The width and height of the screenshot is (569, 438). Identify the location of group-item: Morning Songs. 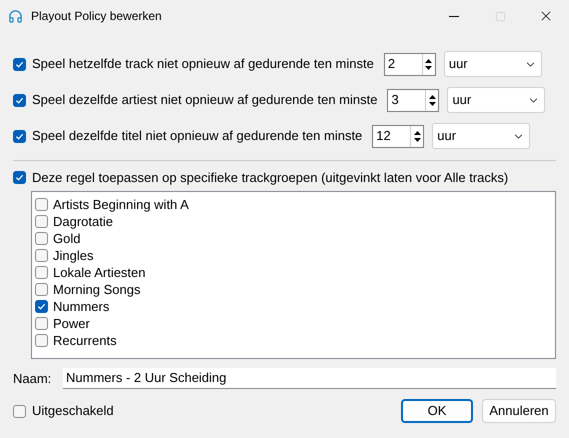
(96, 290).